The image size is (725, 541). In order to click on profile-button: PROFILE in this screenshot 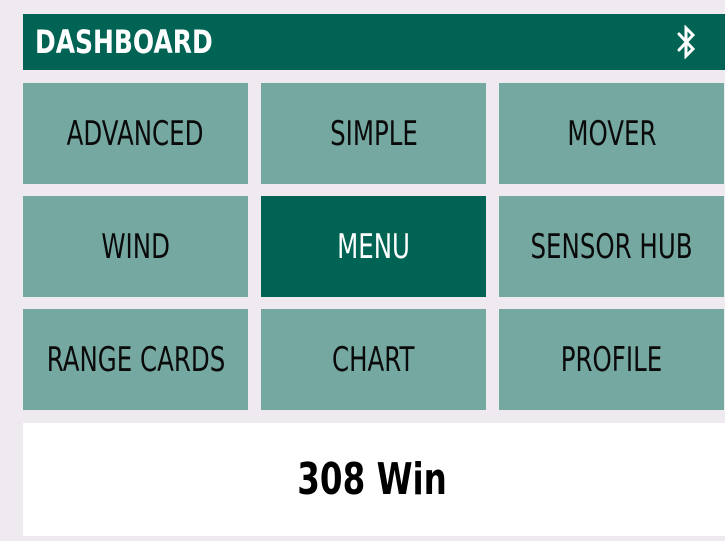, I will do `click(611, 359)`.